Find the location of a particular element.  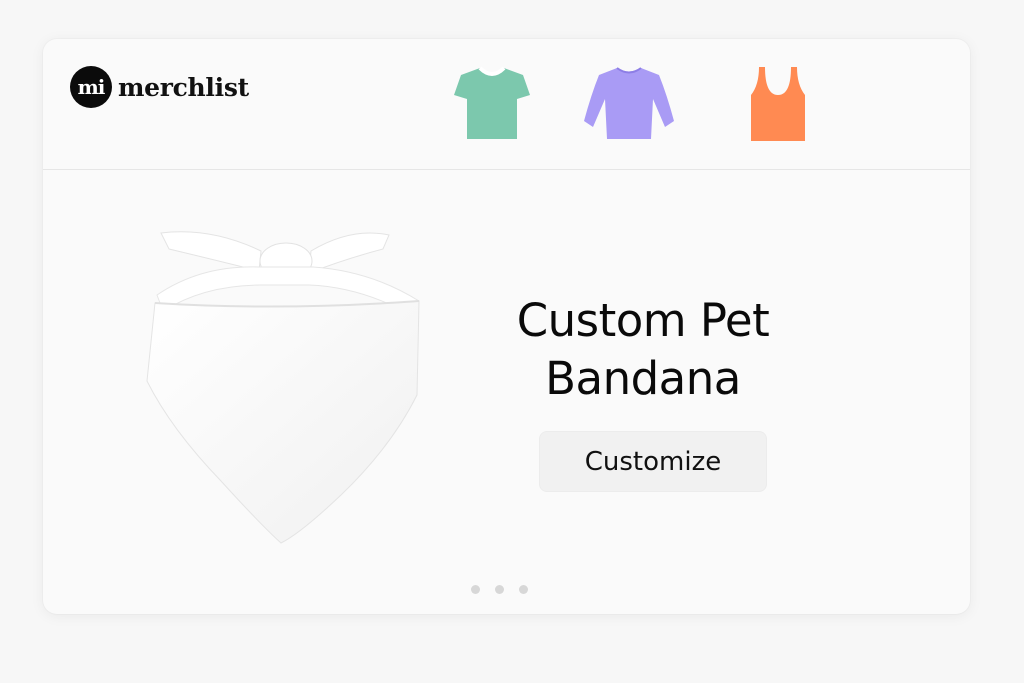

product-title: Custom Pet Bandana is located at coordinates (643, 350).